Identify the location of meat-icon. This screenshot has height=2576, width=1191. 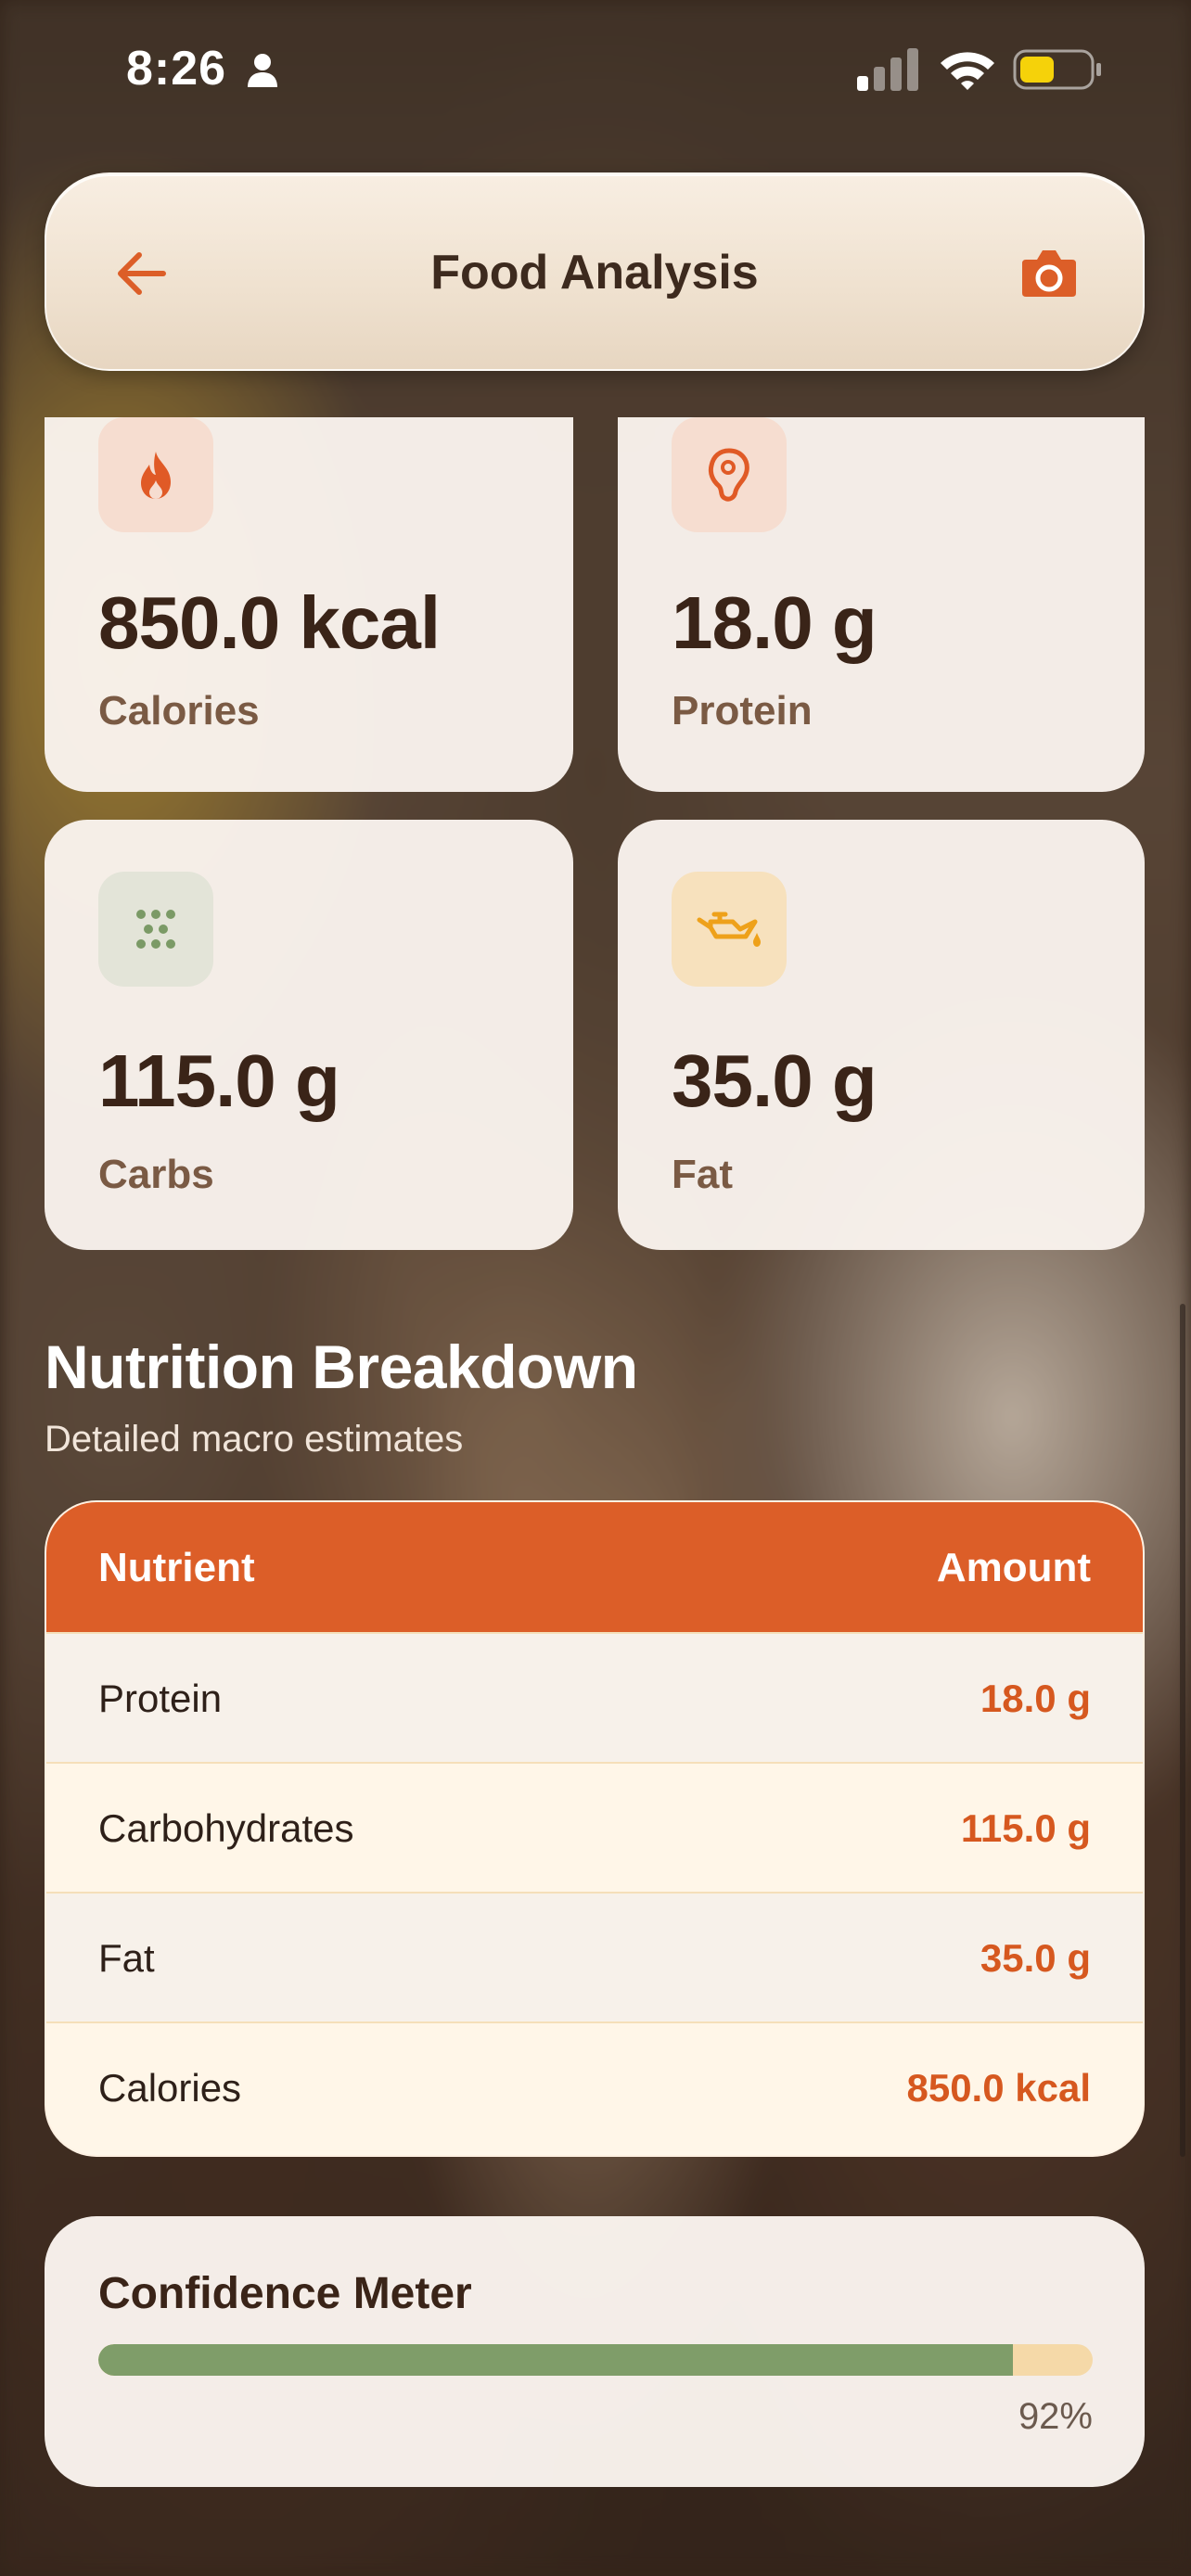
(729, 475).